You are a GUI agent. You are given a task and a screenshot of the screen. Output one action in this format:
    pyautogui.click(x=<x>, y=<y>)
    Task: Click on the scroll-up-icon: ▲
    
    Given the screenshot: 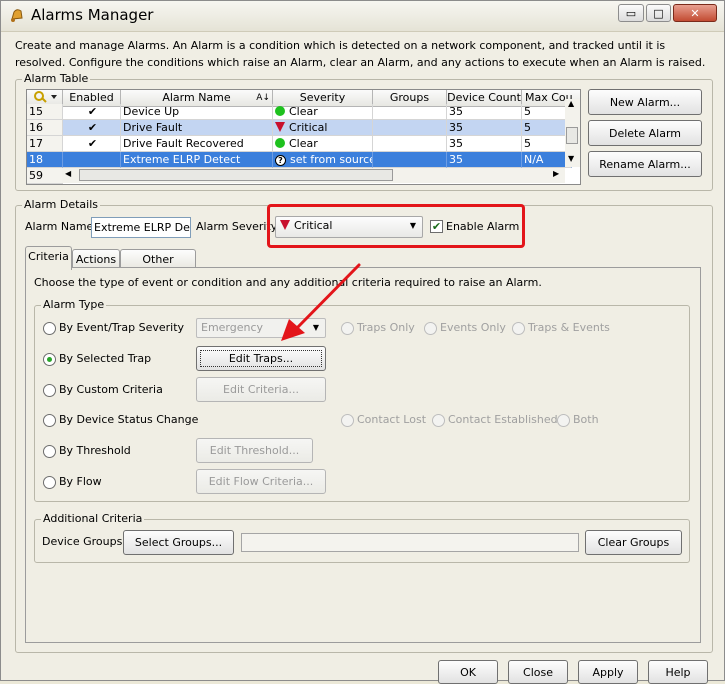 What is the action you would take?
    pyautogui.click(x=571, y=103)
    